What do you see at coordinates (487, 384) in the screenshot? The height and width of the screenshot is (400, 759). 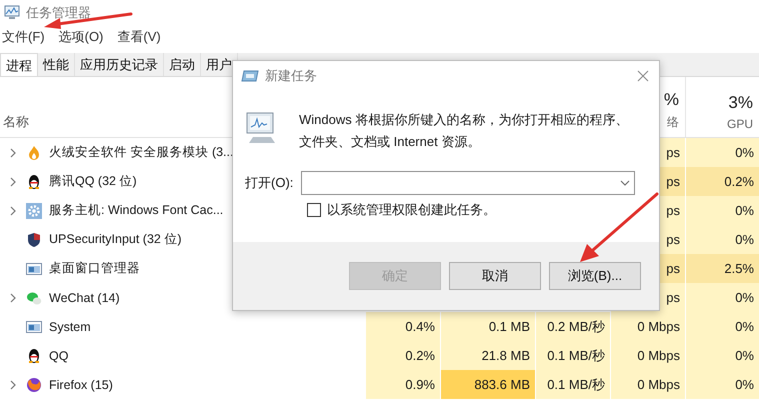 I see `usage-cell: 883.6 MB` at bounding box center [487, 384].